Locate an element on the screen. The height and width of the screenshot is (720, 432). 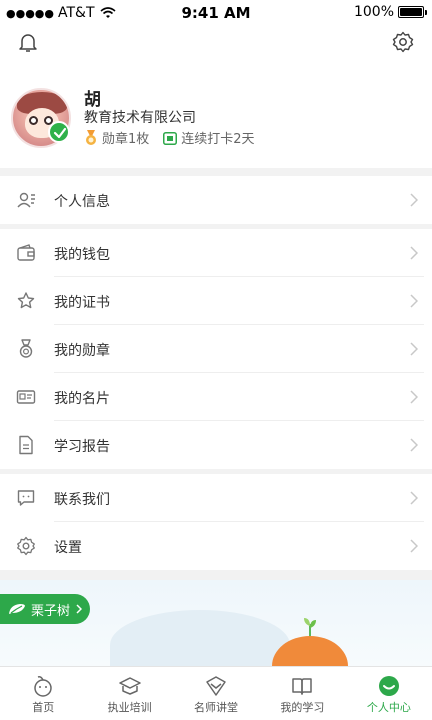
menu-label: 我的名片 is located at coordinates (82, 399).